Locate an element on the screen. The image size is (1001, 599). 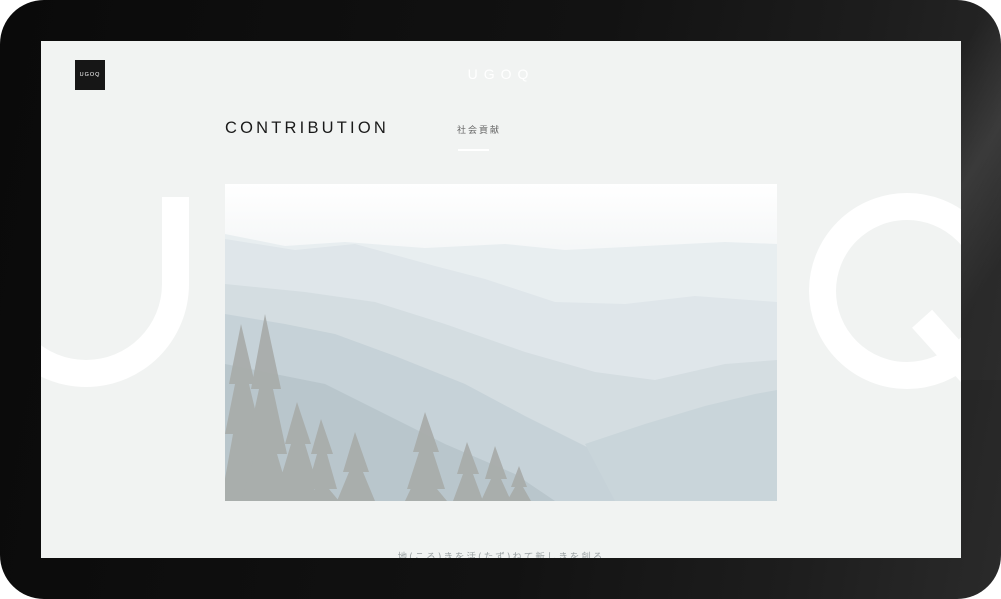
bg-letter-u is located at coordinates (115, 292).